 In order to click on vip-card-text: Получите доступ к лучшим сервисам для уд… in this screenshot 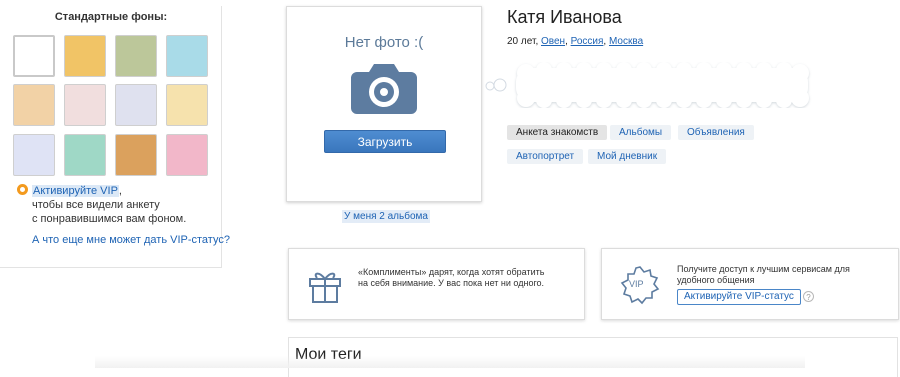, I will do `click(763, 274)`.